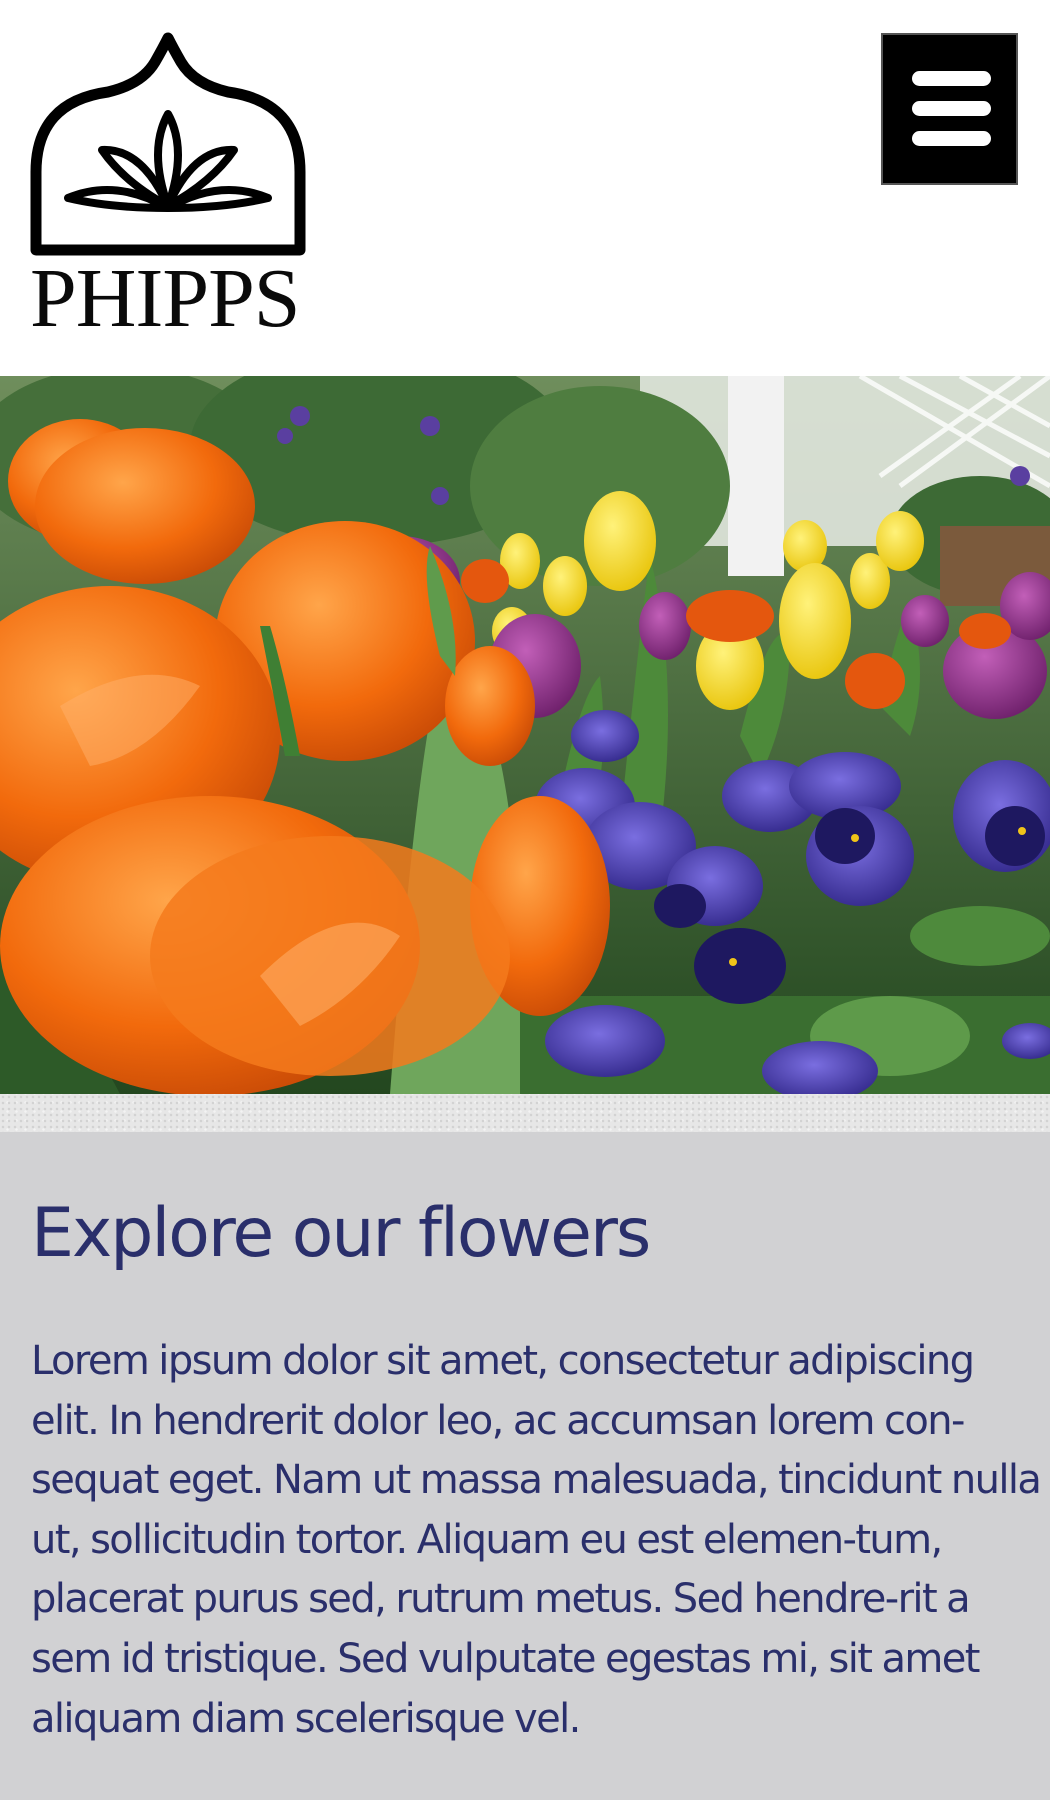 The width and height of the screenshot is (1050, 1800). Describe the element at coordinates (525, 1113) in the screenshot. I see `texture-divider` at that location.